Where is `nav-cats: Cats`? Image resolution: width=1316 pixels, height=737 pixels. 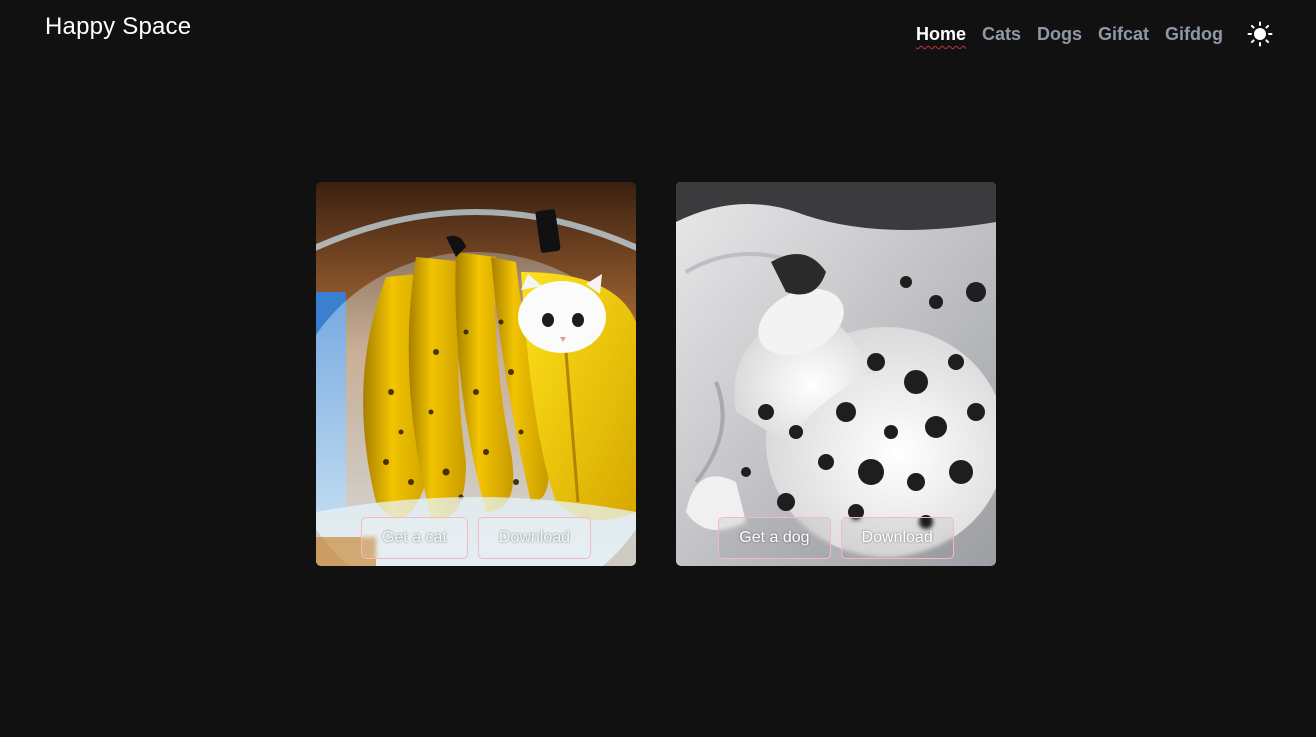 nav-cats: Cats is located at coordinates (1001, 34).